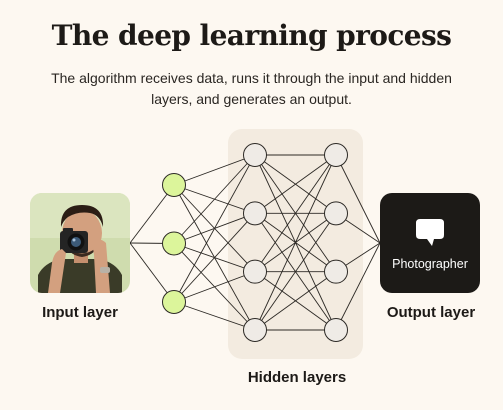 The image size is (503, 410). I want to click on output-label: Photographer, so click(430, 264).